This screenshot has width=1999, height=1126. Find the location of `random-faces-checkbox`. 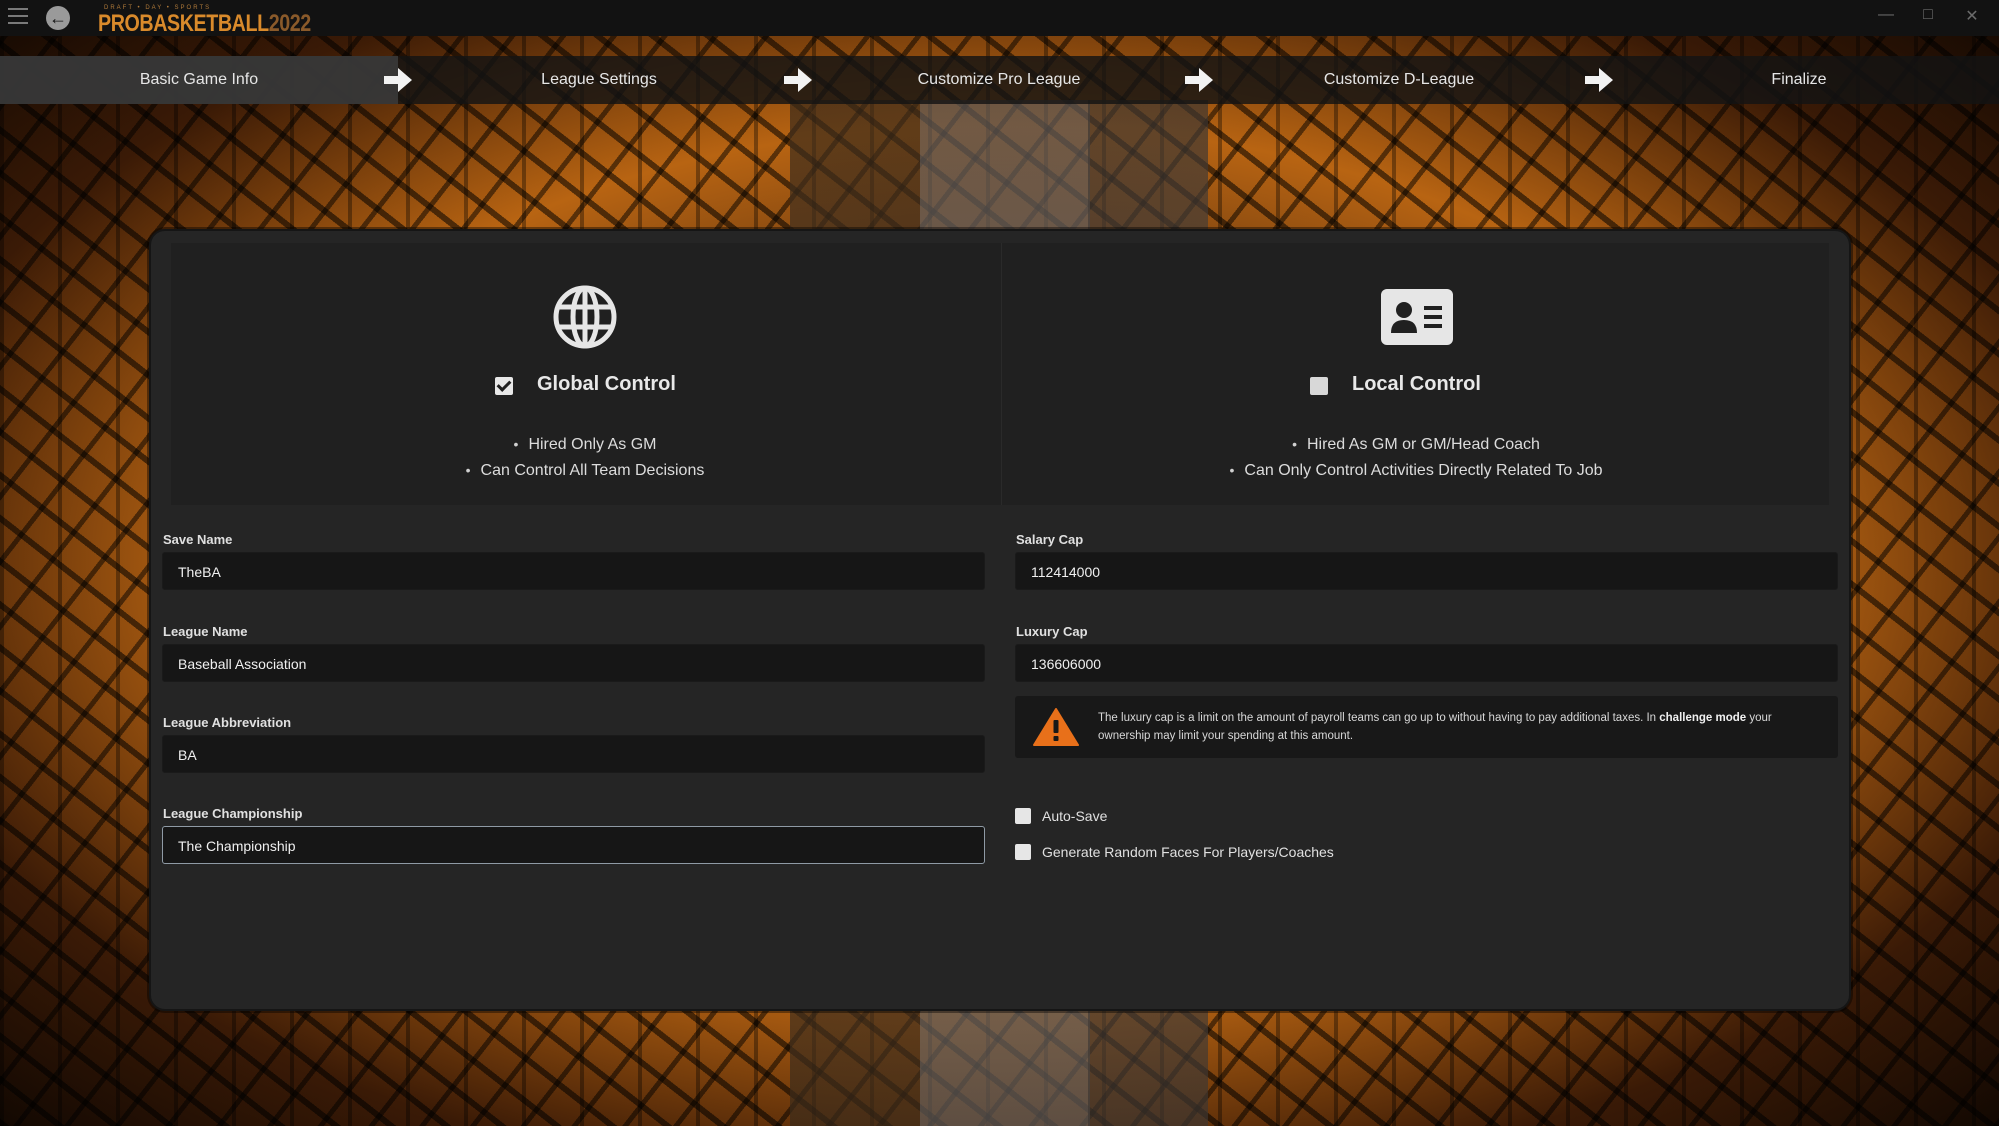

random-faces-checkbox is located at coordinates (1023, 852).